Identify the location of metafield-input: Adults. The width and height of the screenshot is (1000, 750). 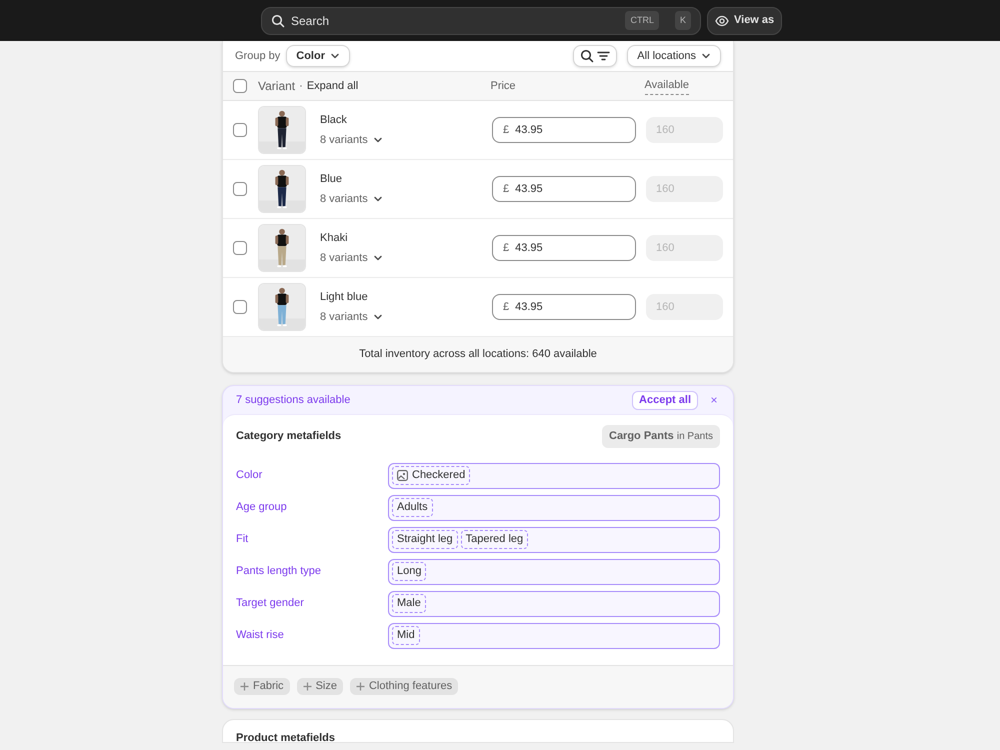
(554, 507).